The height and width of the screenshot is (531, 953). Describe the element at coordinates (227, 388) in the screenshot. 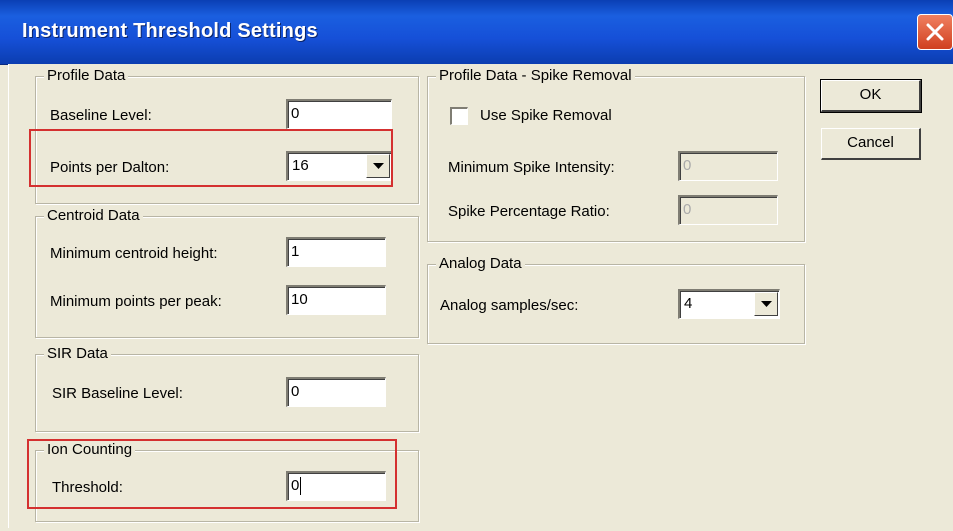

I see `sir-data-group: SIR Data SIR Baseline Level: 0` at that location.